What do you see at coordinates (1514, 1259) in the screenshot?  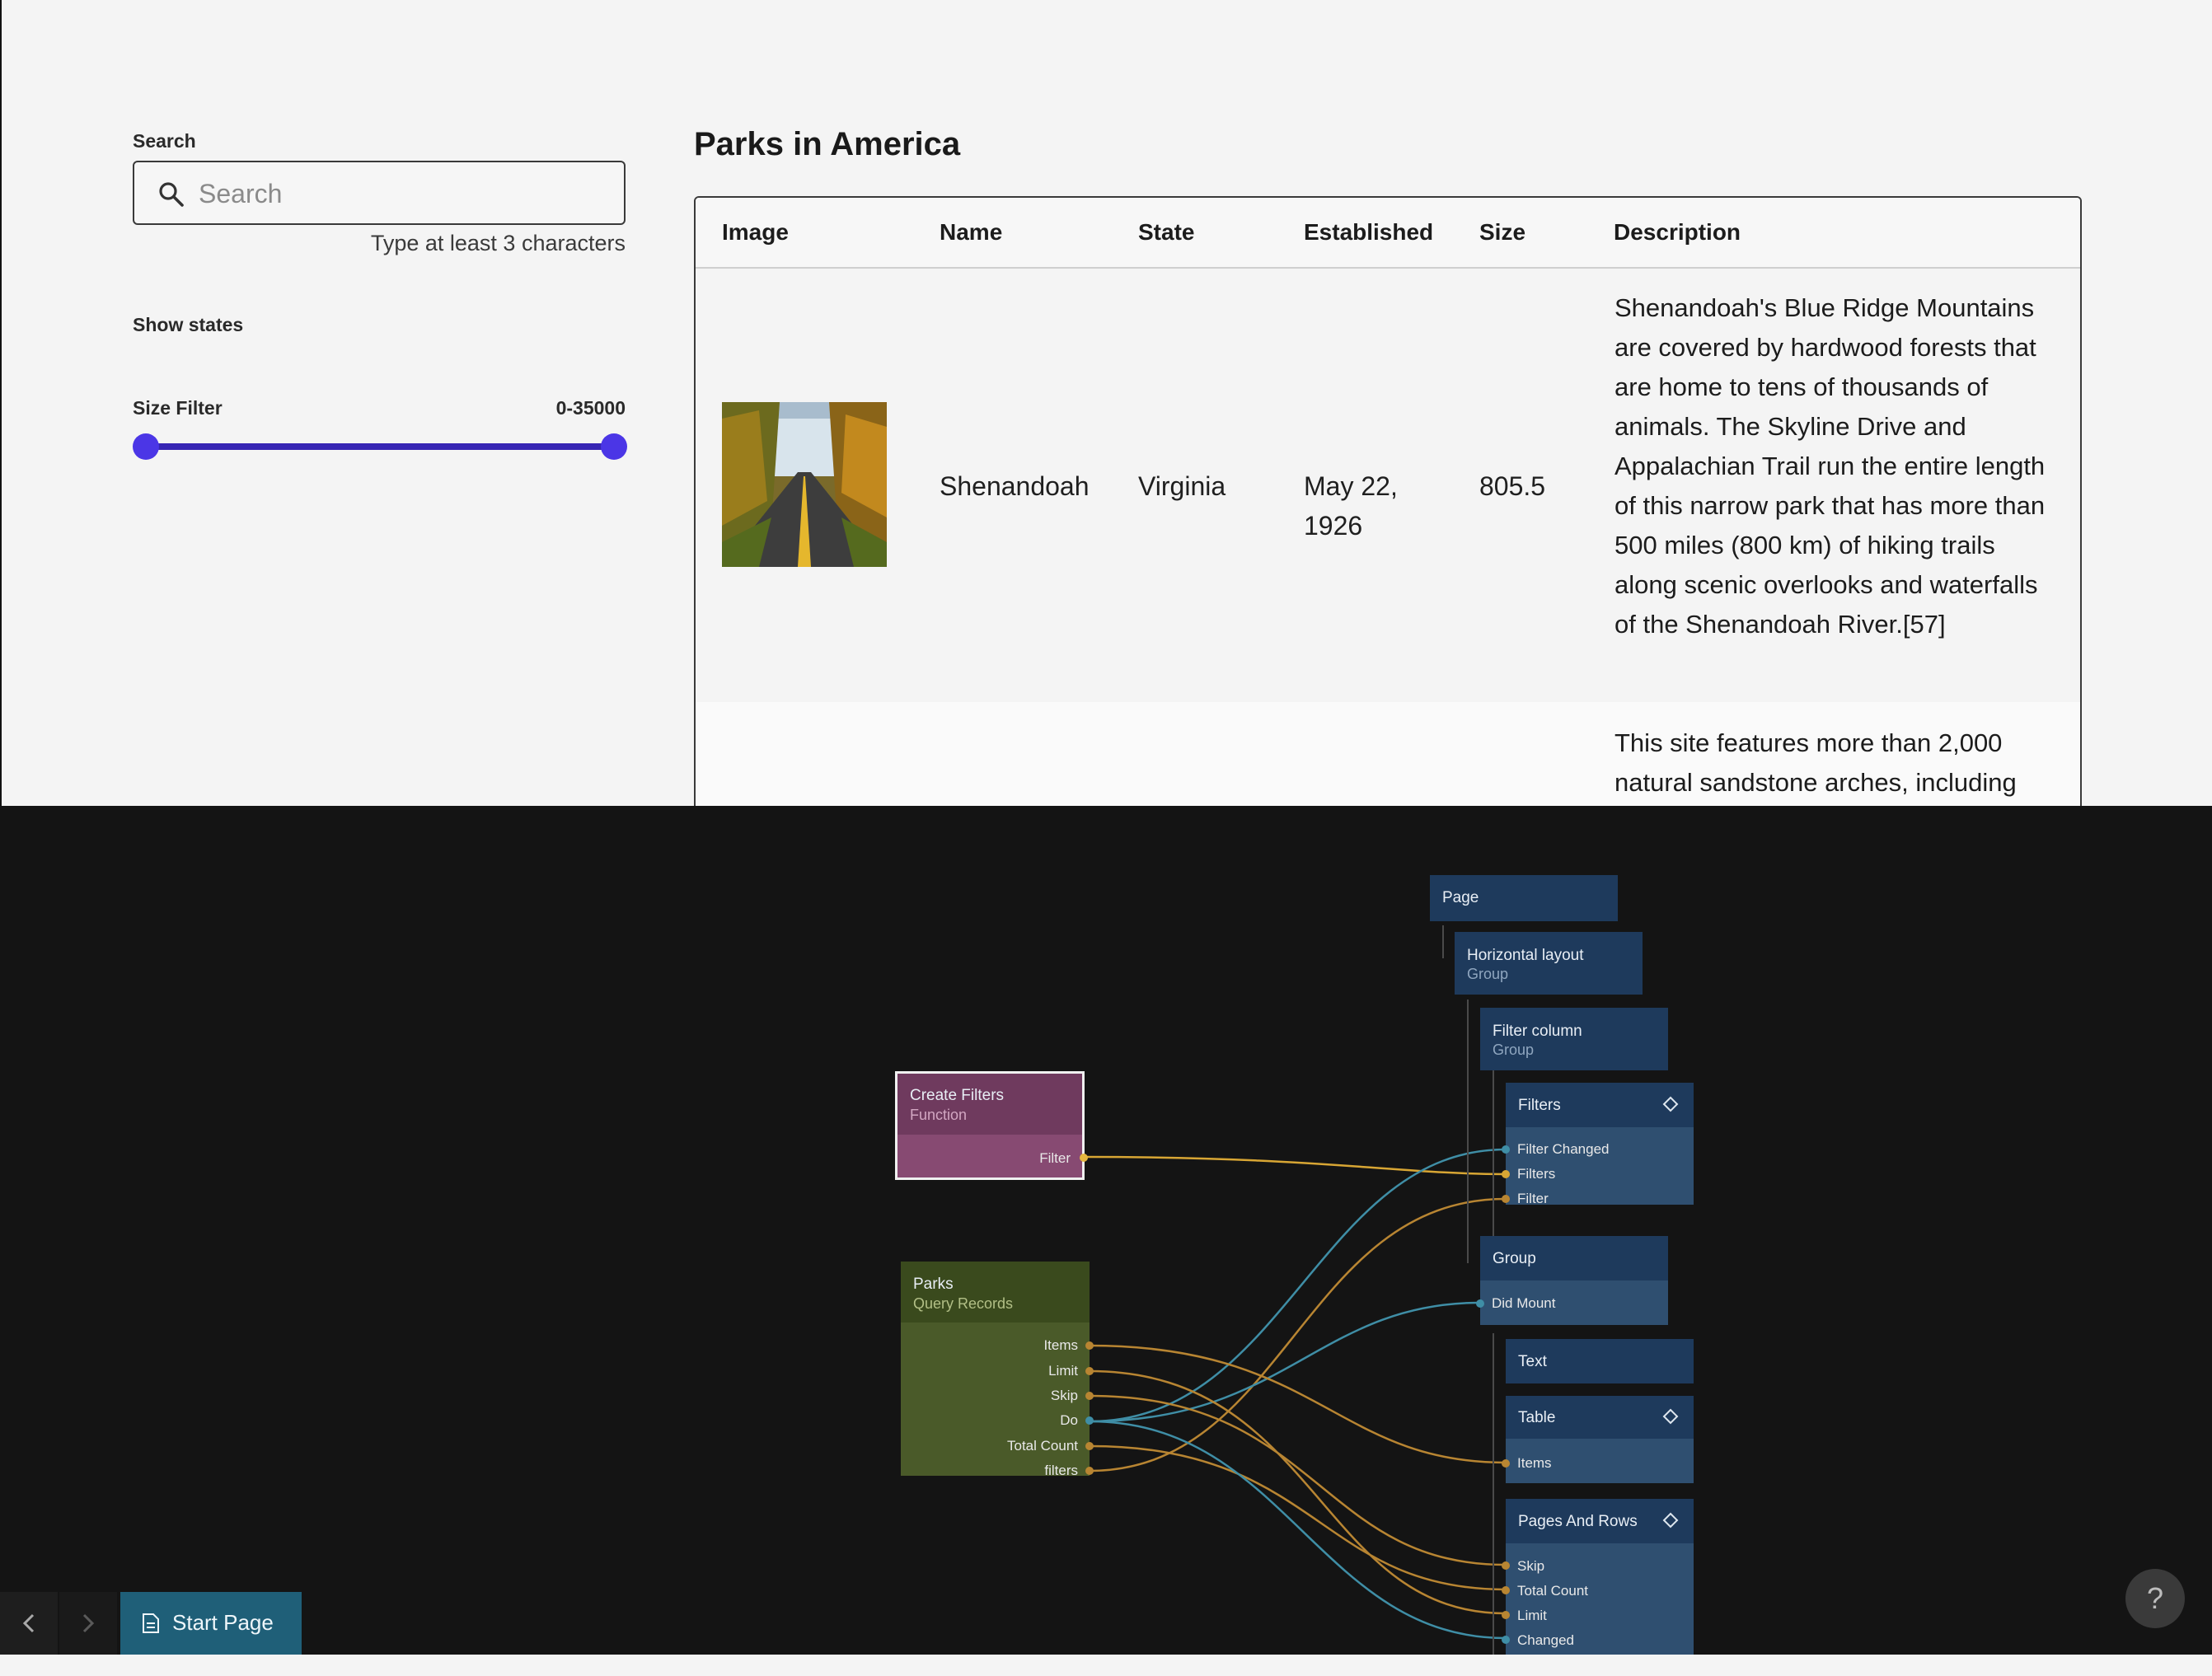 I see `node-title: Group` at bounding box center [1514, 1259].